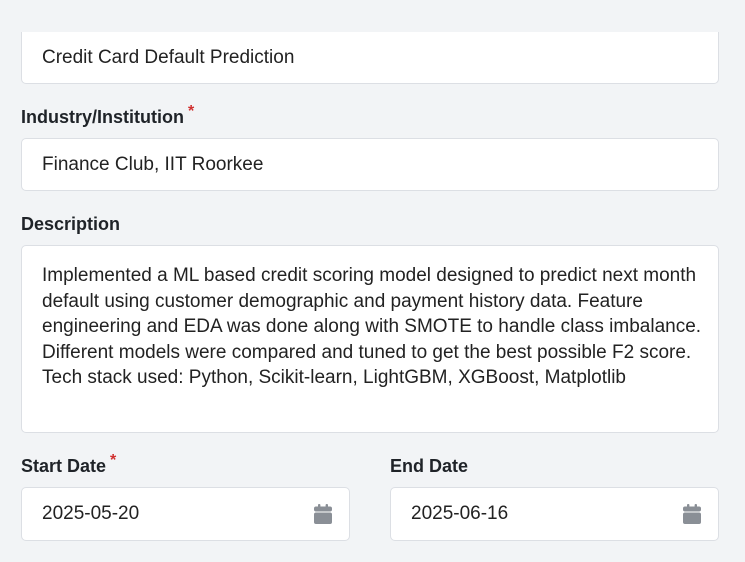  I want to click on institution-input-value: Finance Club, IIT Roorkee, so click(153, 164).